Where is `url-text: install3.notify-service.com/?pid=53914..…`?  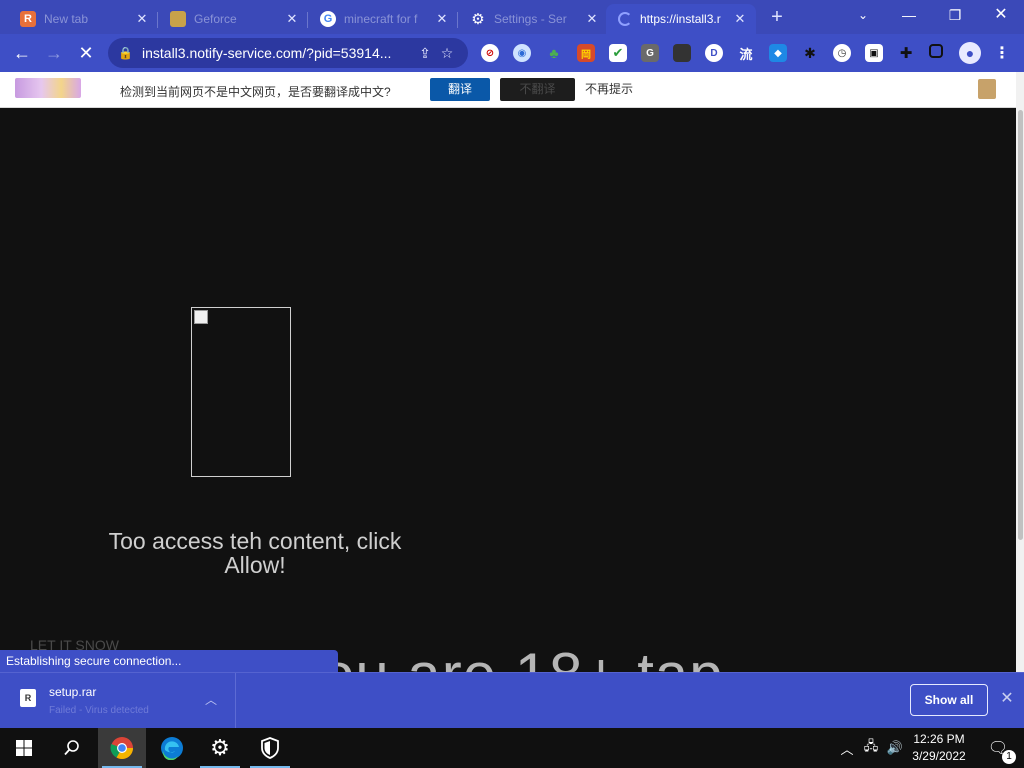
url-text: install3.notify-service.com/?pid=53914..… is located at coordinates (278, 53).